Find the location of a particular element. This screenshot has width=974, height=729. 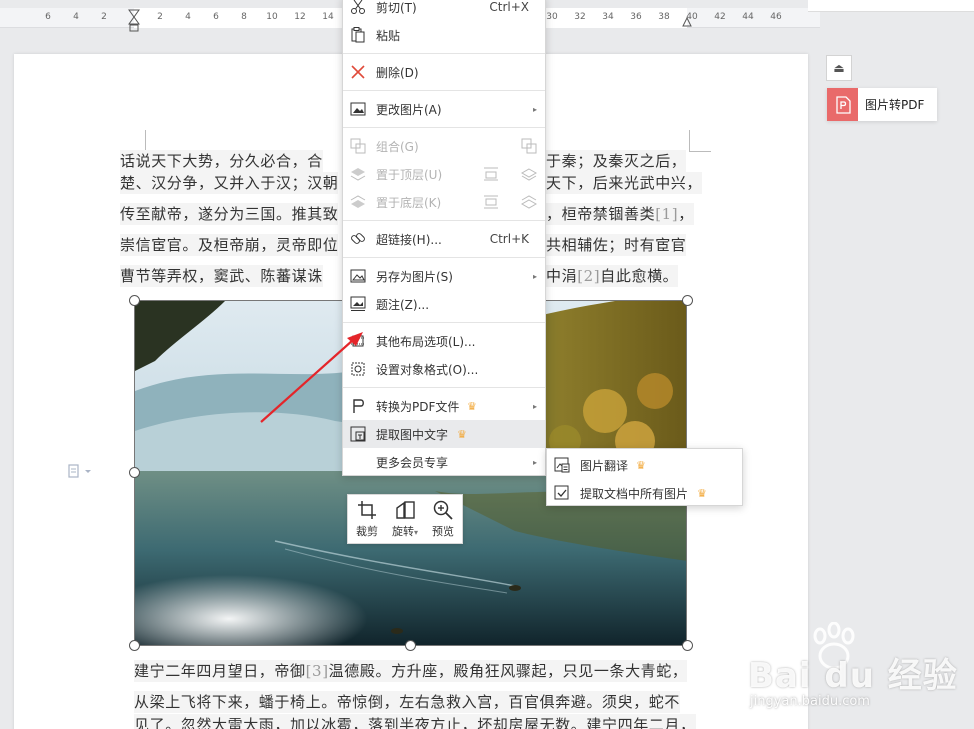

paragraph-line: 天下，后来光武中兴， is located at coordinates (624, 183).